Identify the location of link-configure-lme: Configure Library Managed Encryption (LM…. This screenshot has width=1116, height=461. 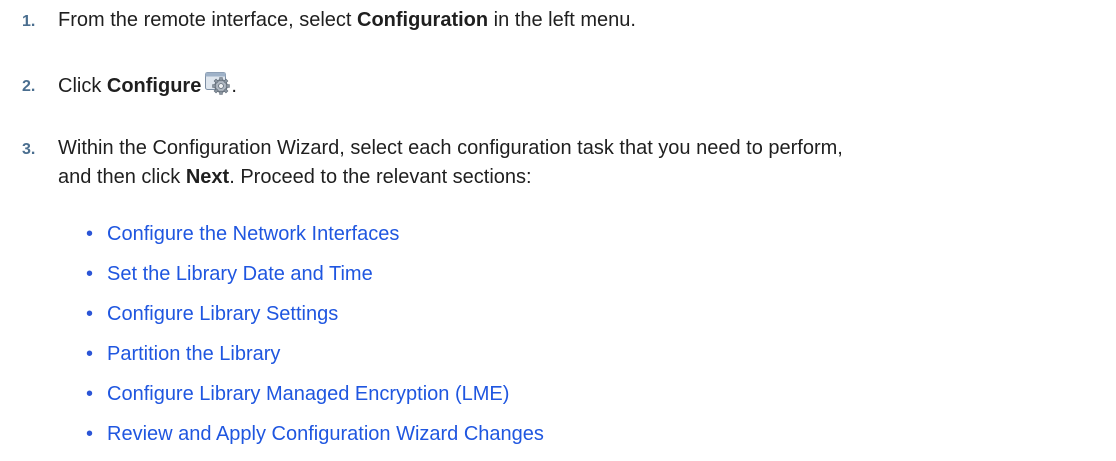
(308, 394).